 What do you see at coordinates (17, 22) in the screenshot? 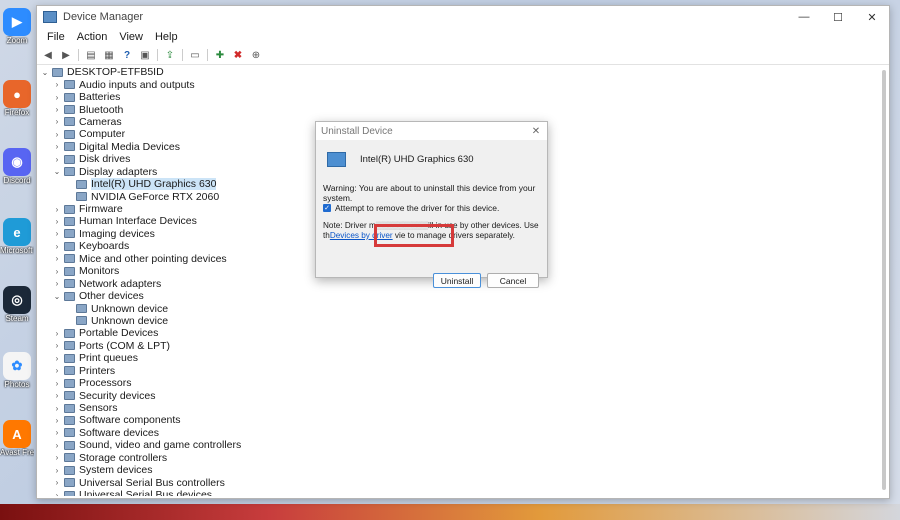
I see `zoom-icon: ▶` at bounding box center [17, 22].